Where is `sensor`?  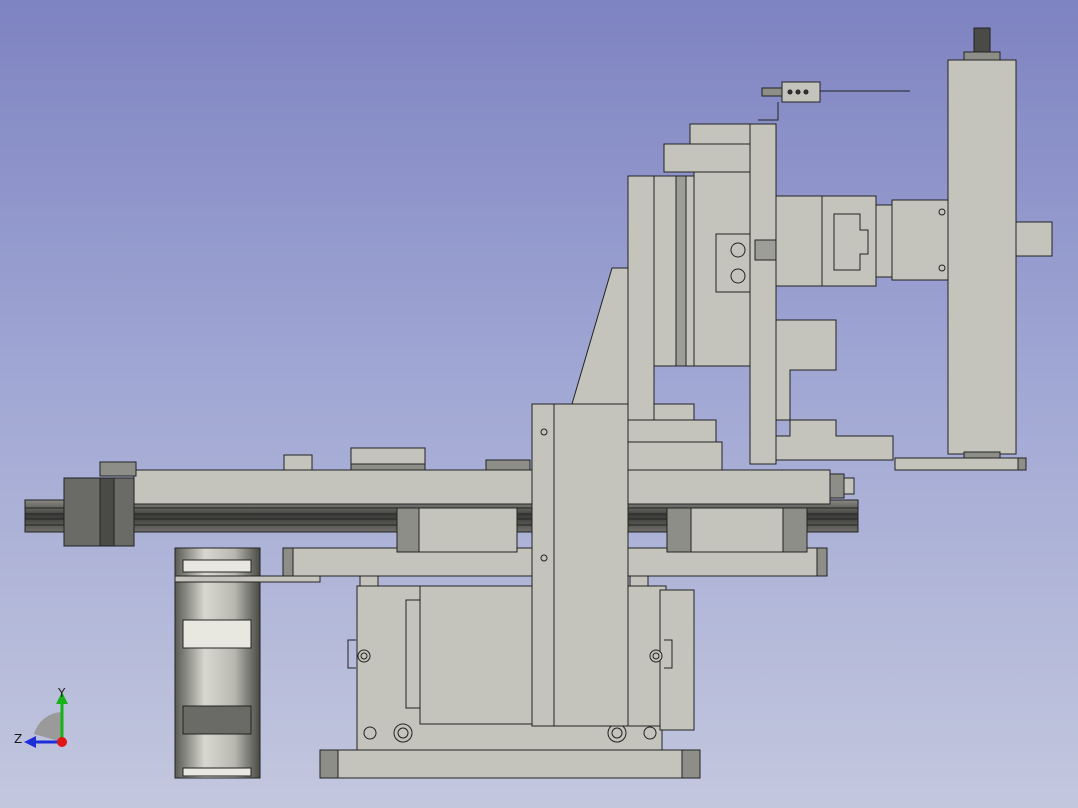 sensor is located at coordinates (834, 101).